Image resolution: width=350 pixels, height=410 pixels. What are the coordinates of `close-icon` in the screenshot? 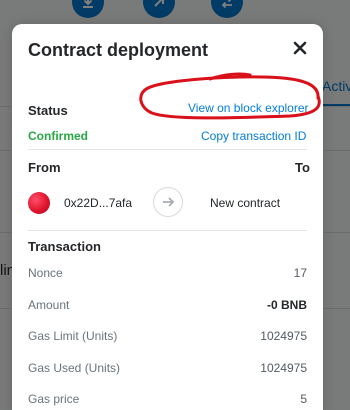 It's located at (300, 48).